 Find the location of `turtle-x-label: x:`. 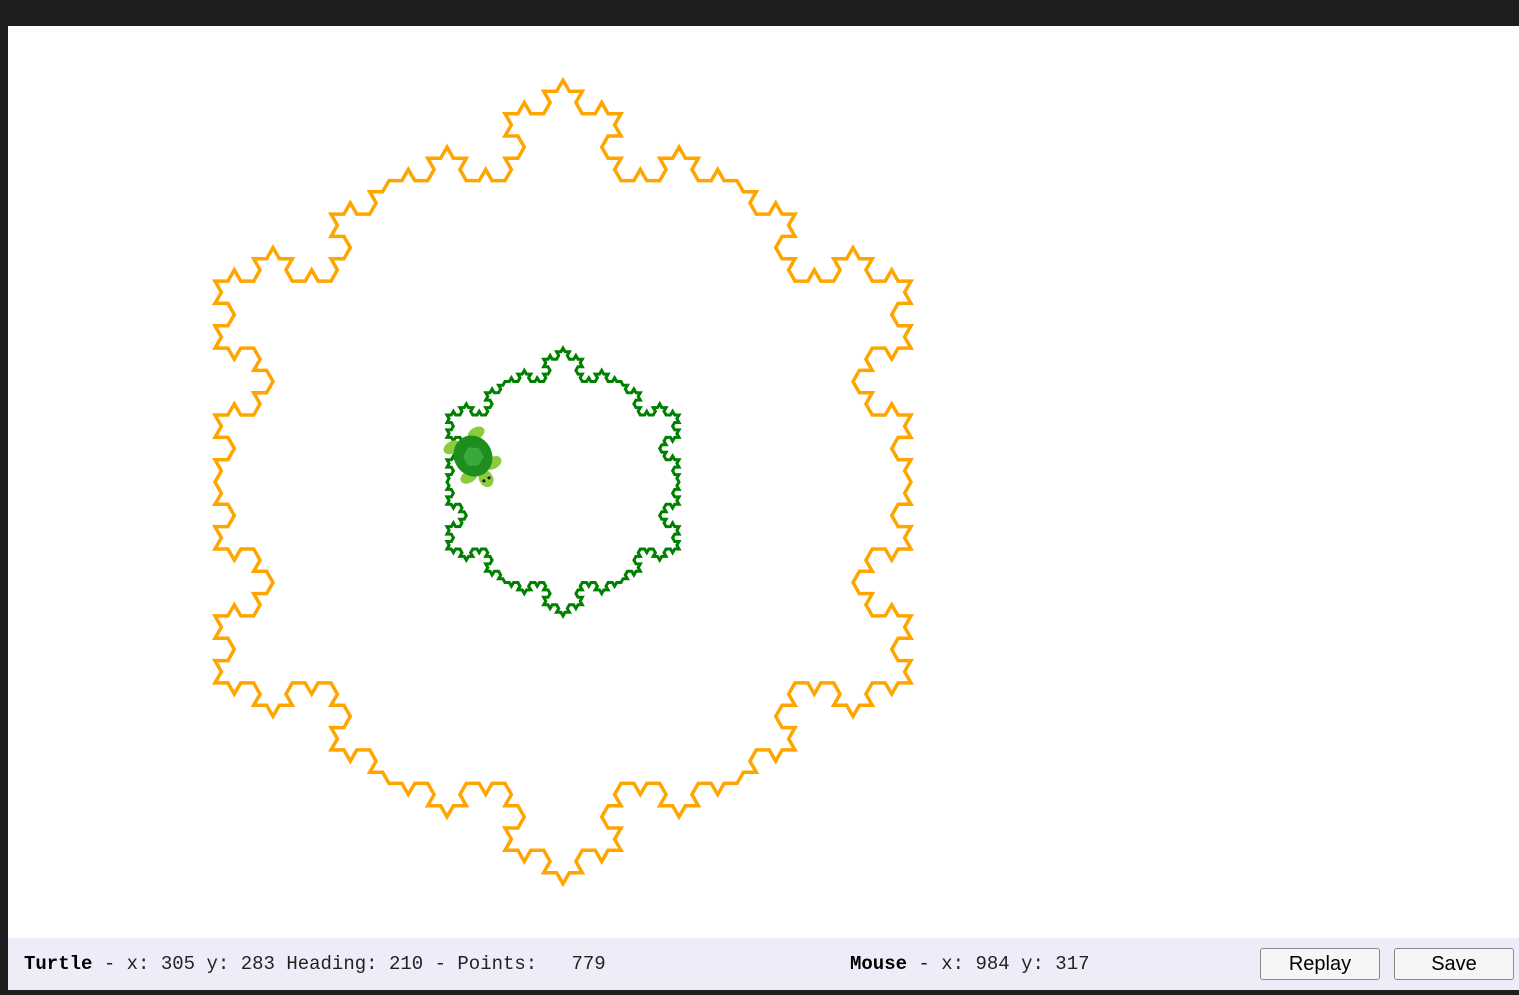

turtle-x-label: x: is located at coordinates (138, 964).